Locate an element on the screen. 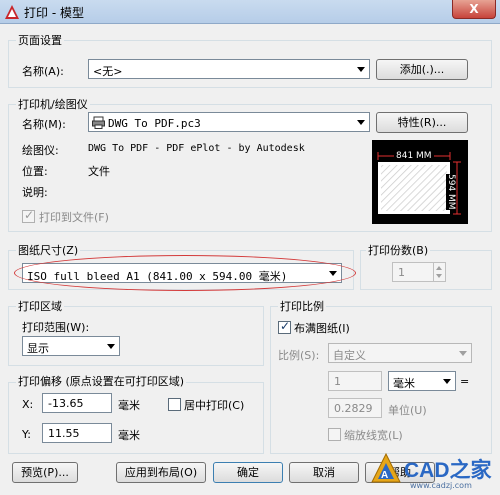 The height and width of the screenshot is (495, 500). scale-unit-select: 毫米 is located at coordinates (422, 381).